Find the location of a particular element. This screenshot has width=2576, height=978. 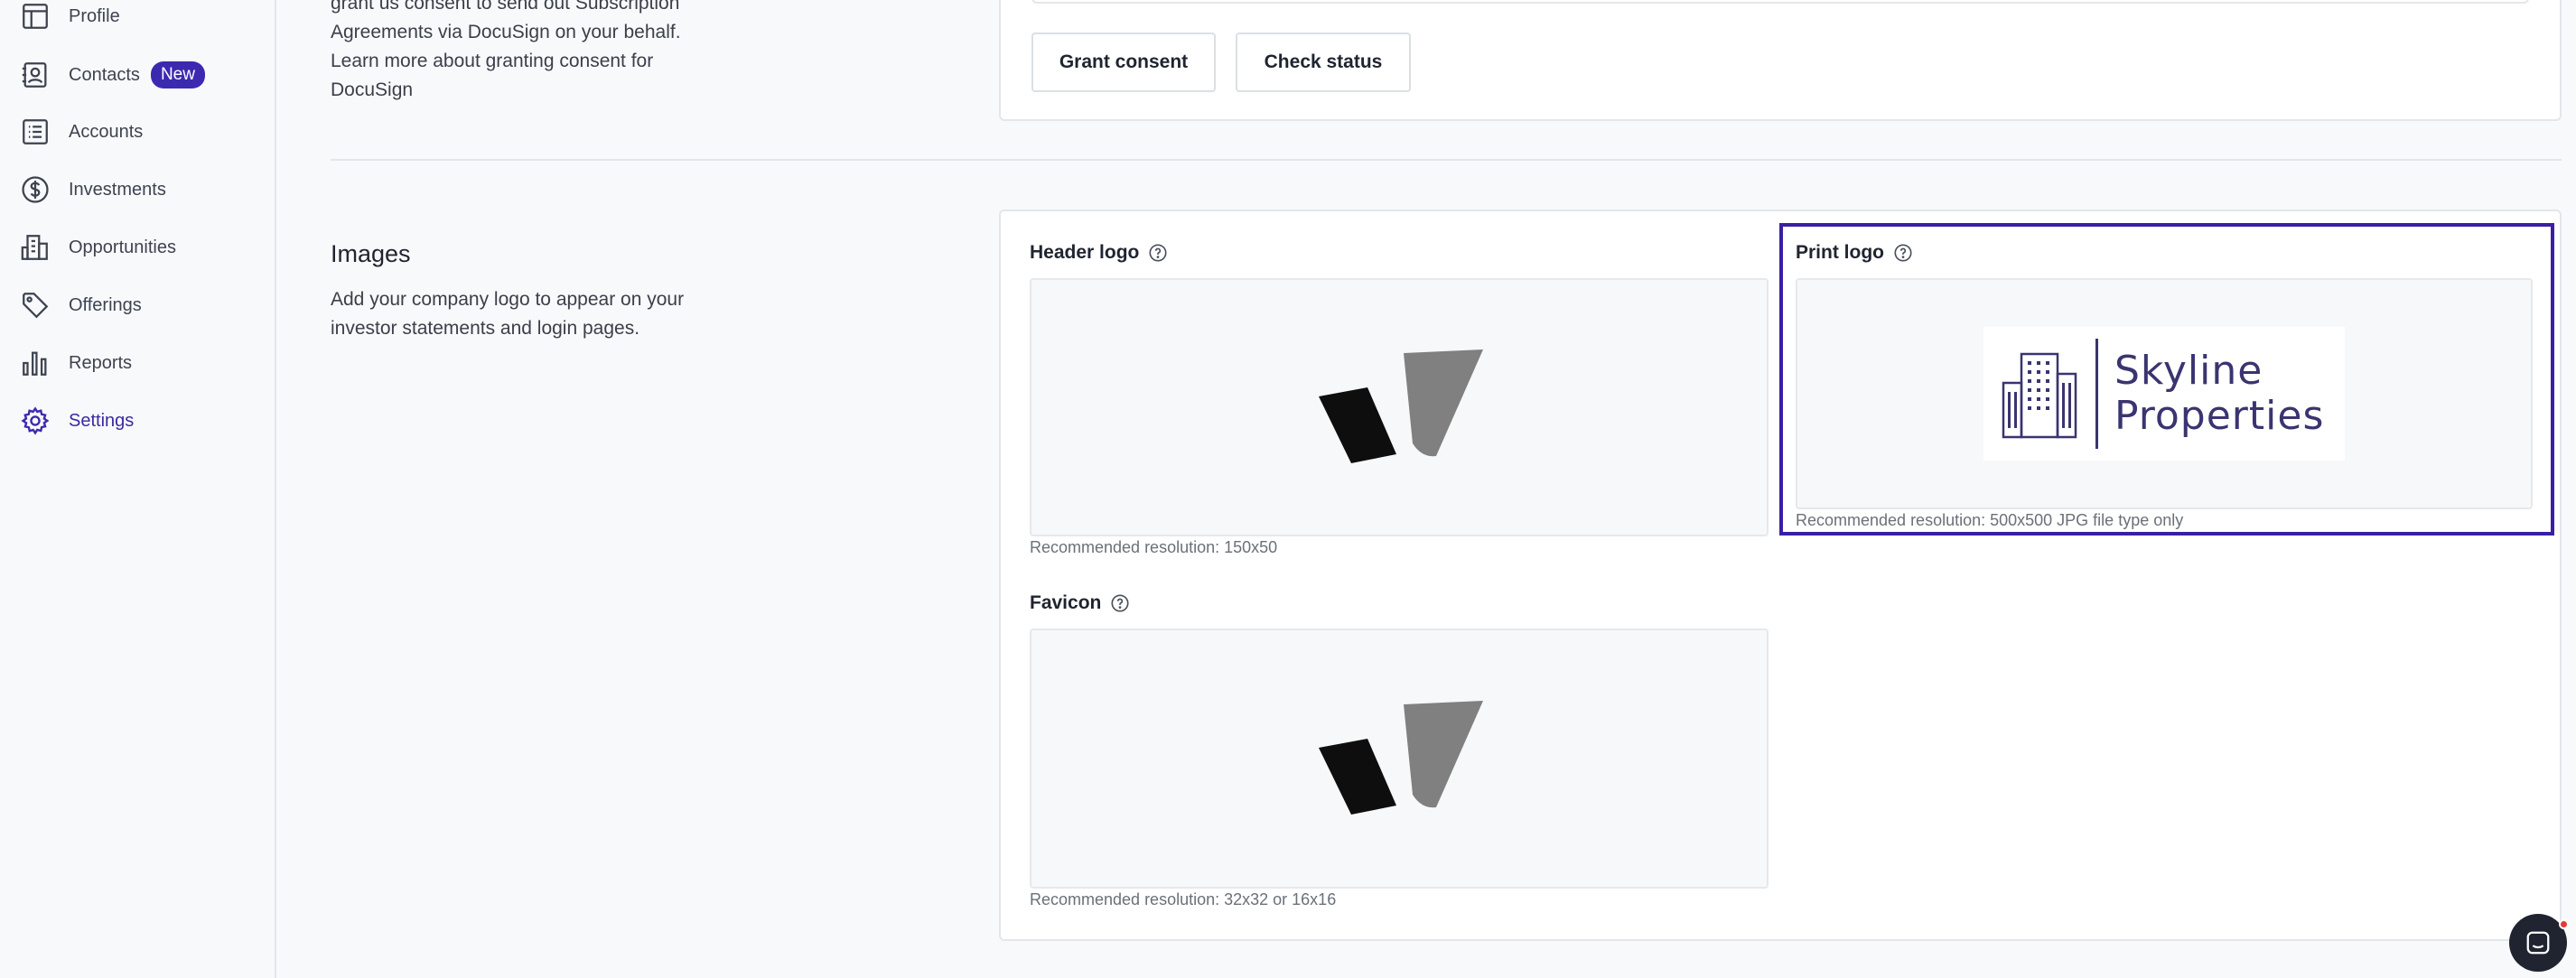

tag-icon is located at coordinates (35, 305).